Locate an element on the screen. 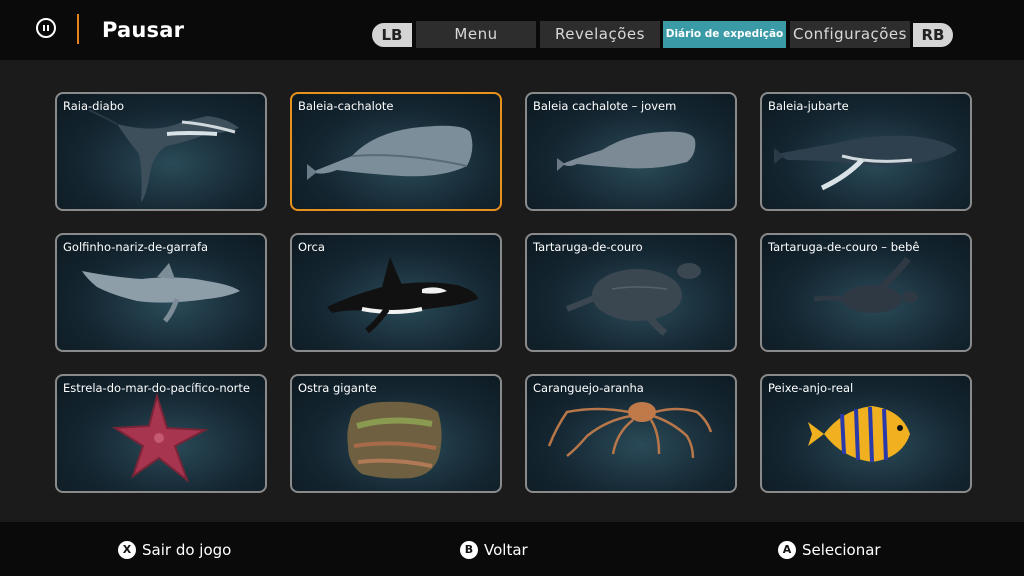  card-label: Baleia-jubarte is located at coordinates (808, 106).